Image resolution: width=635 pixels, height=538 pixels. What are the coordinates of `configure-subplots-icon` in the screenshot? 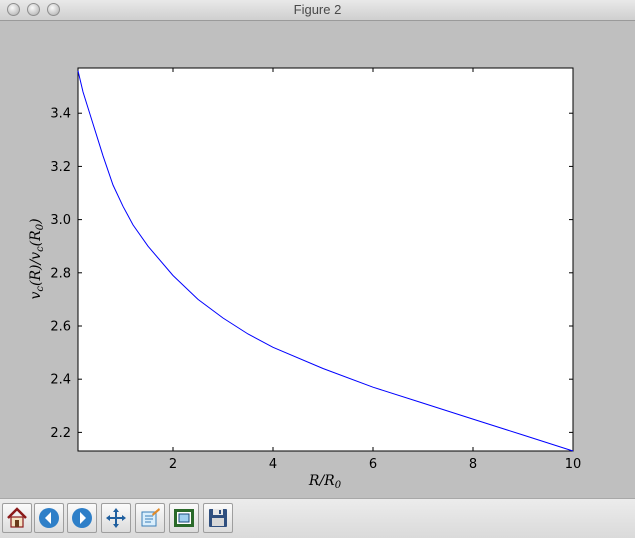 It's located at (184, 518).